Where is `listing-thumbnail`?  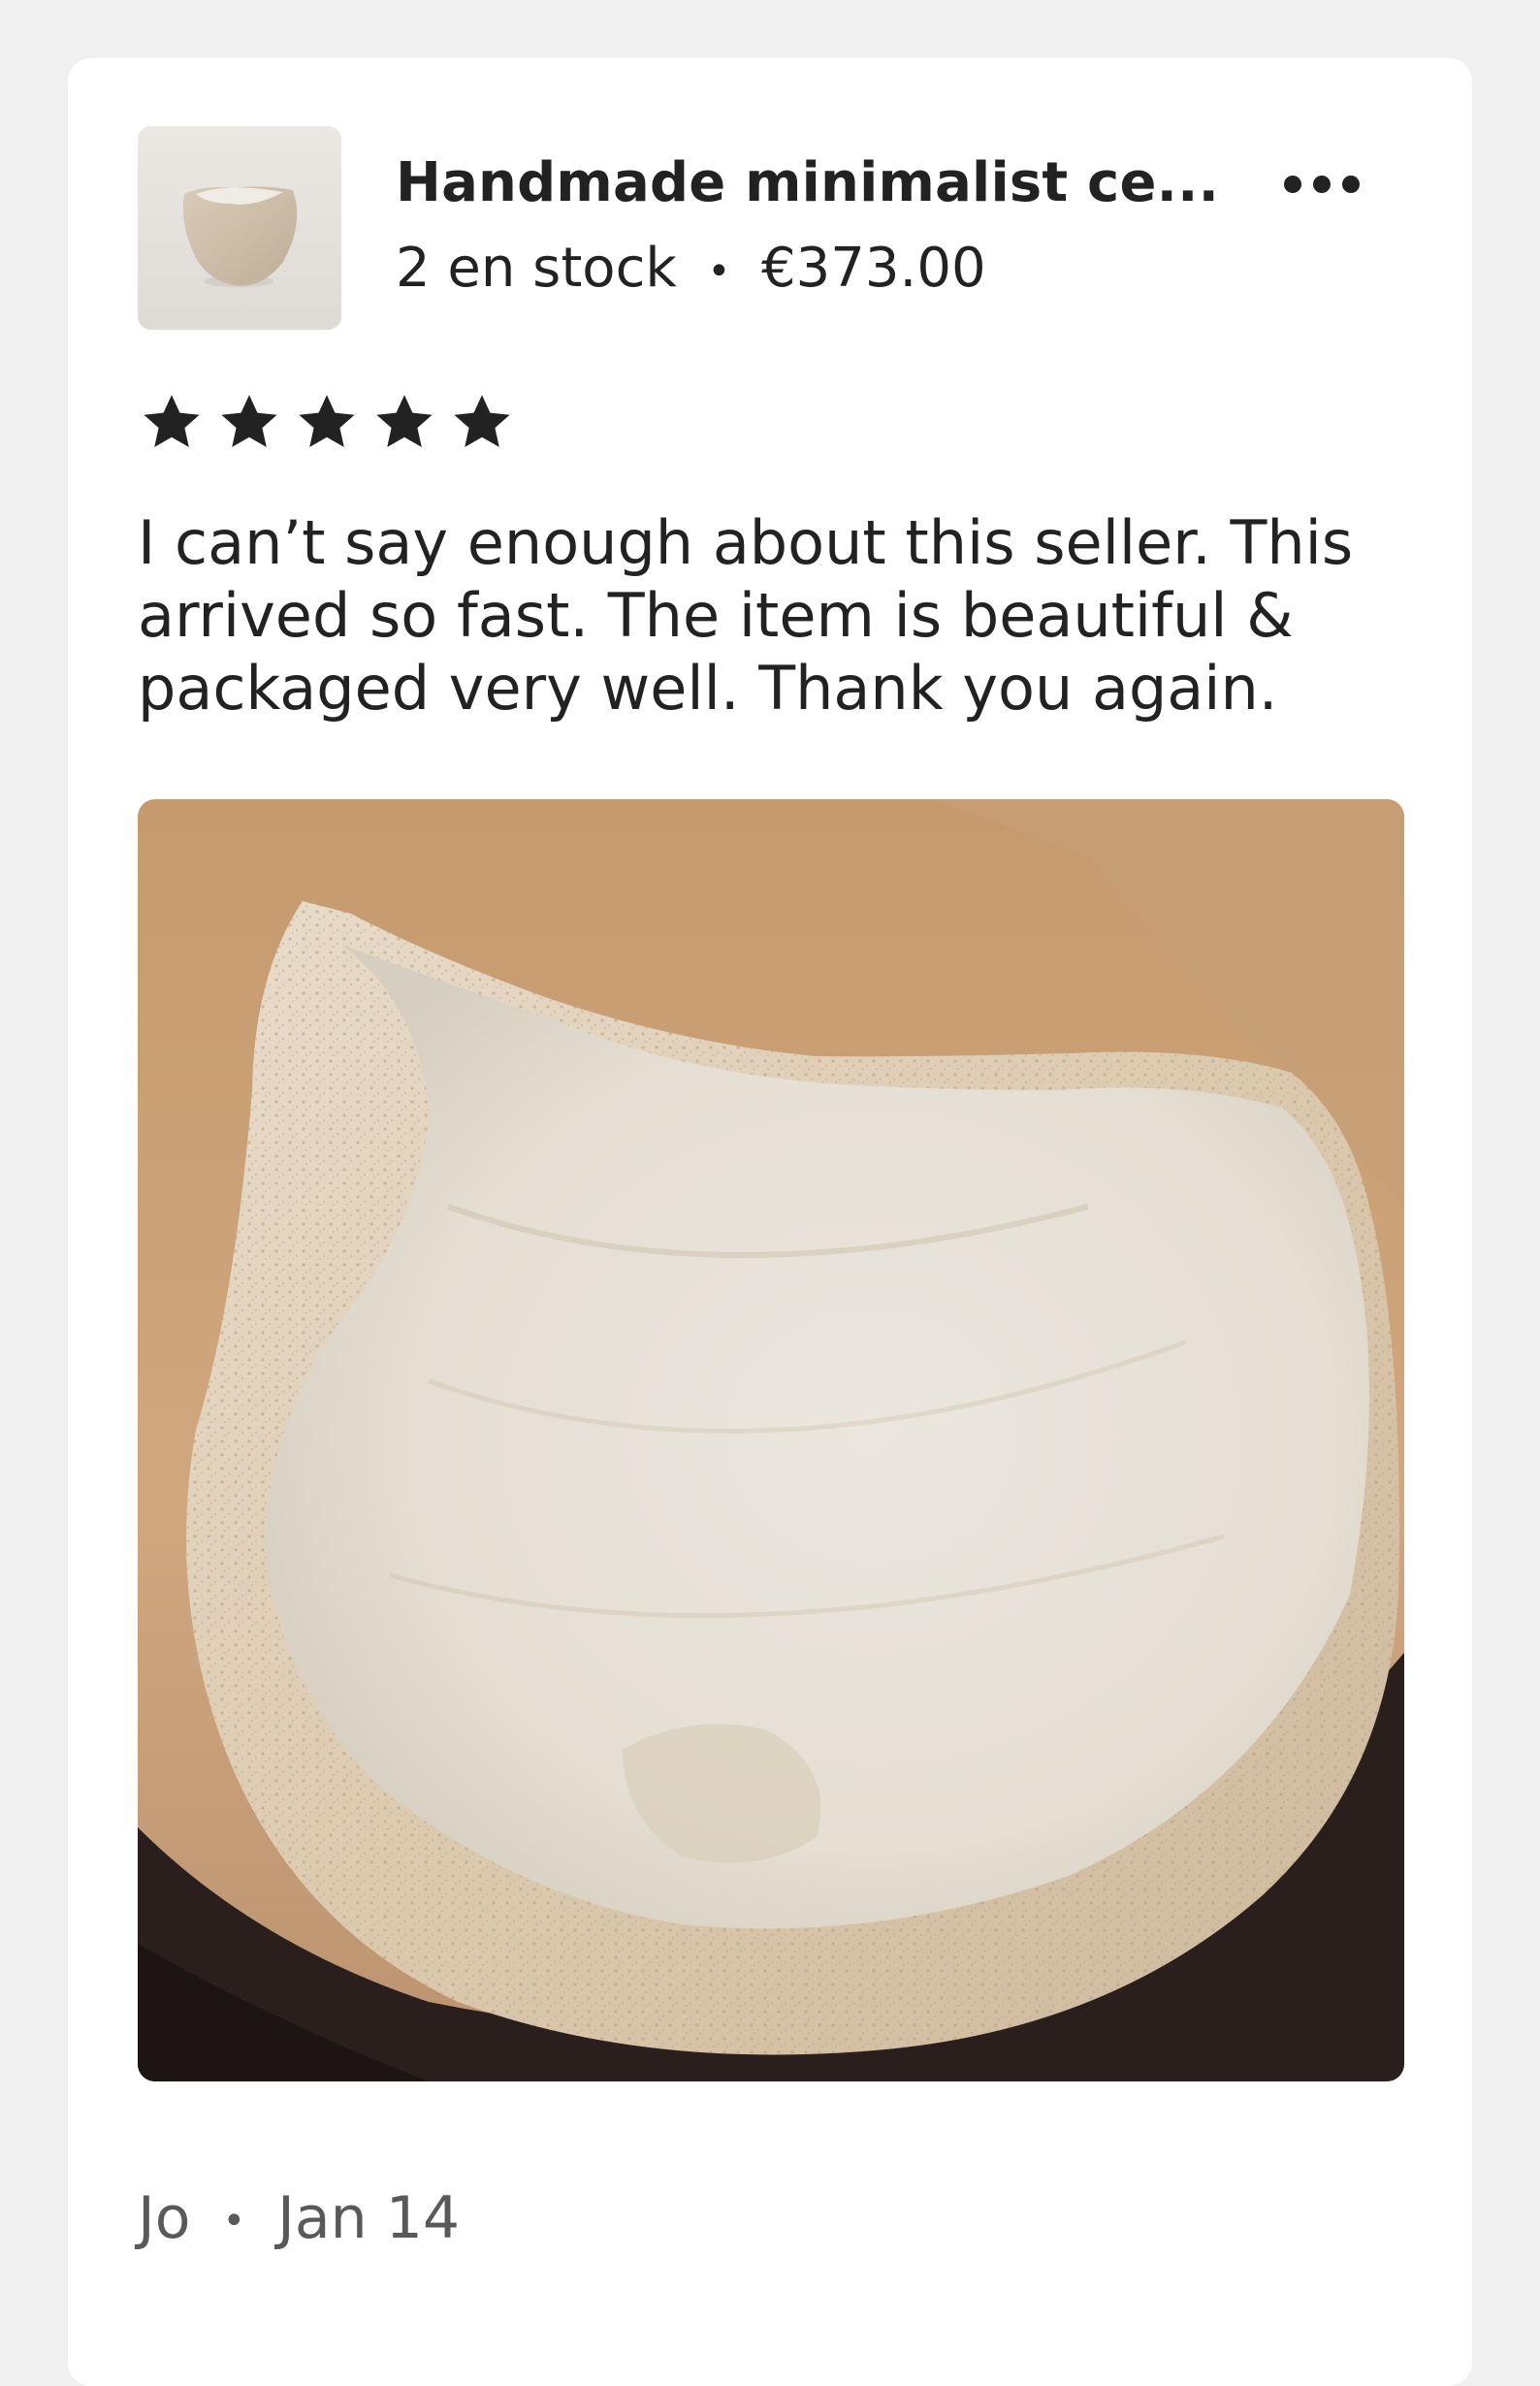 listing-thumbnail is located at coordinates (240, 228).